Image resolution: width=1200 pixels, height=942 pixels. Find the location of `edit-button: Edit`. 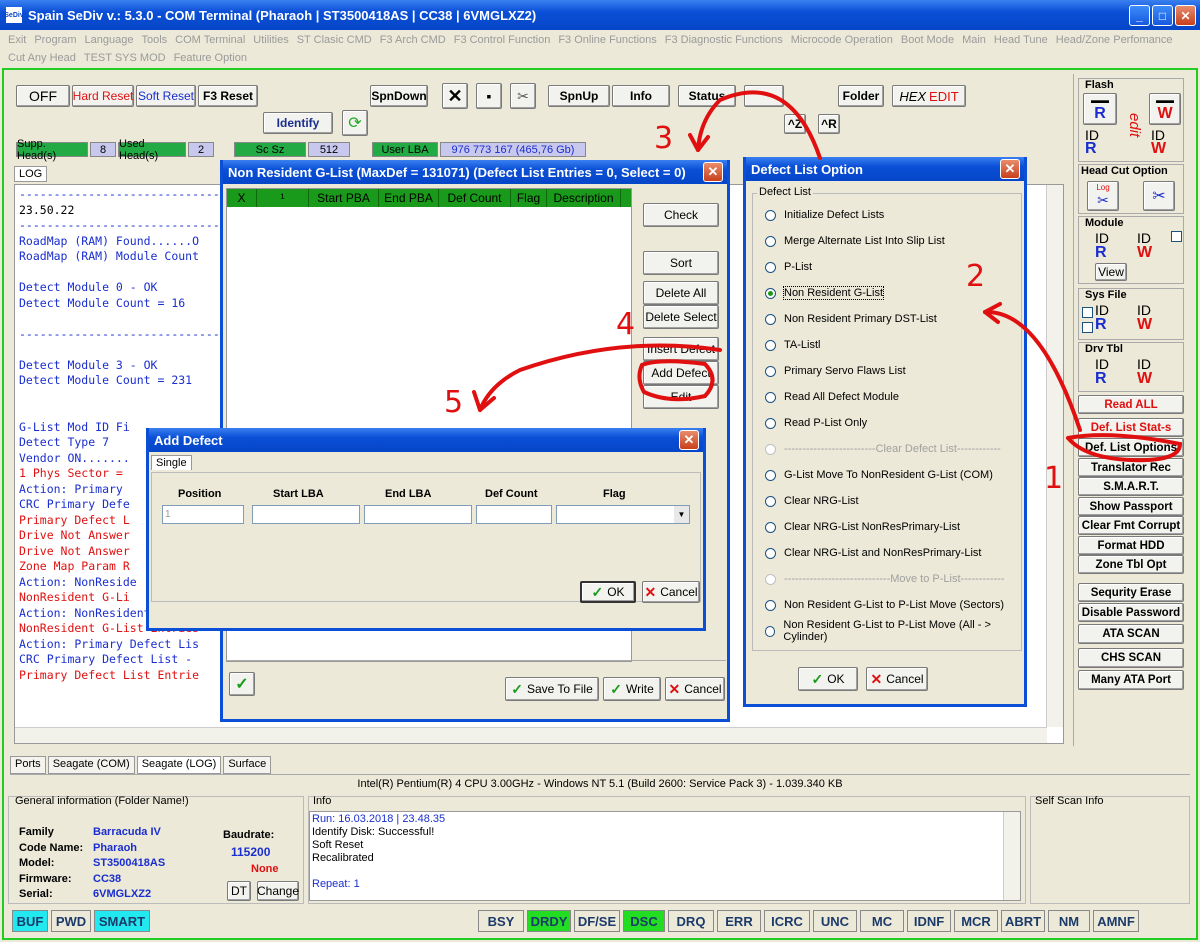

edit-button: Edit is located at coordinates (681, 397).